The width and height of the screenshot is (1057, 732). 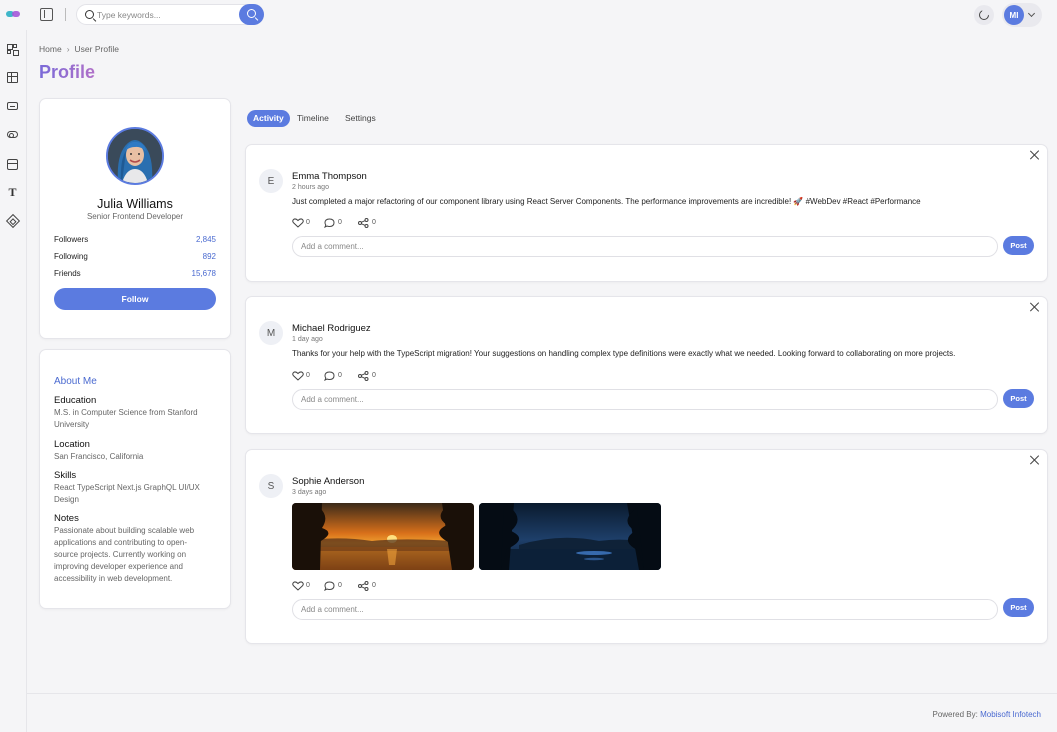 What do you see at coordinates (12, 77) in the screenshot?
I see `table-icon` at bounding box center [12, 77].